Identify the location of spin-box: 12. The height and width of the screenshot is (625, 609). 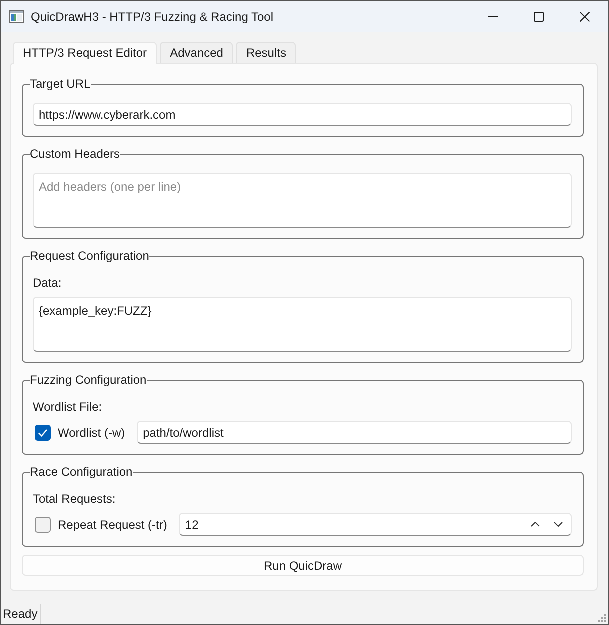
(375, 524).